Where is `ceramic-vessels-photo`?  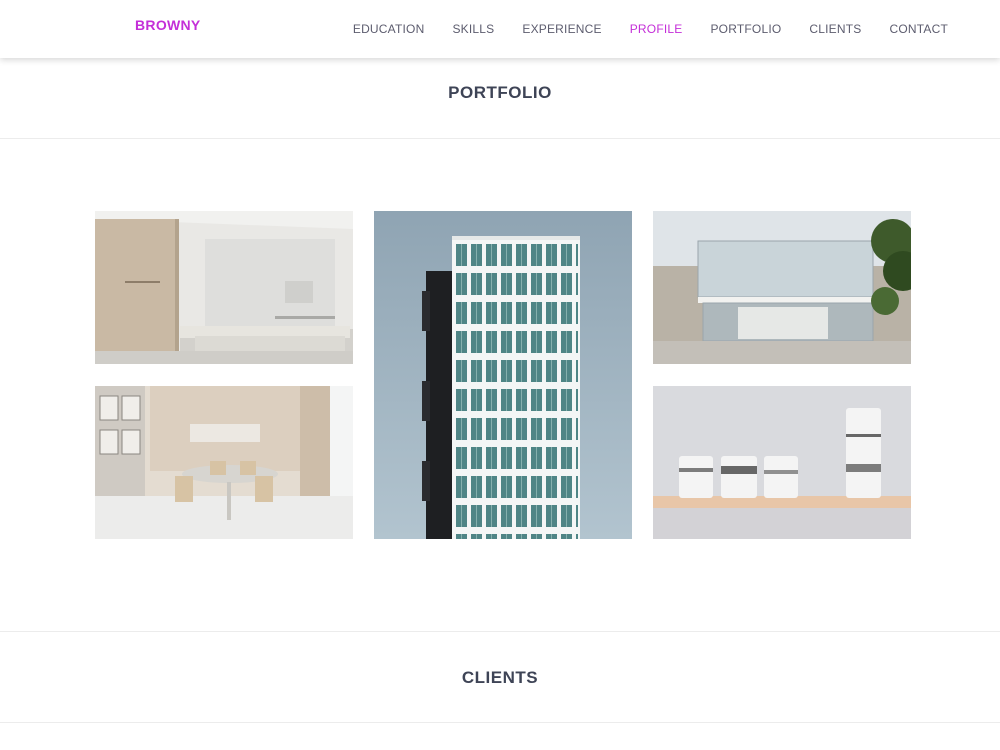
ceramic-vessels-photo is located at coordinates (782, 462).